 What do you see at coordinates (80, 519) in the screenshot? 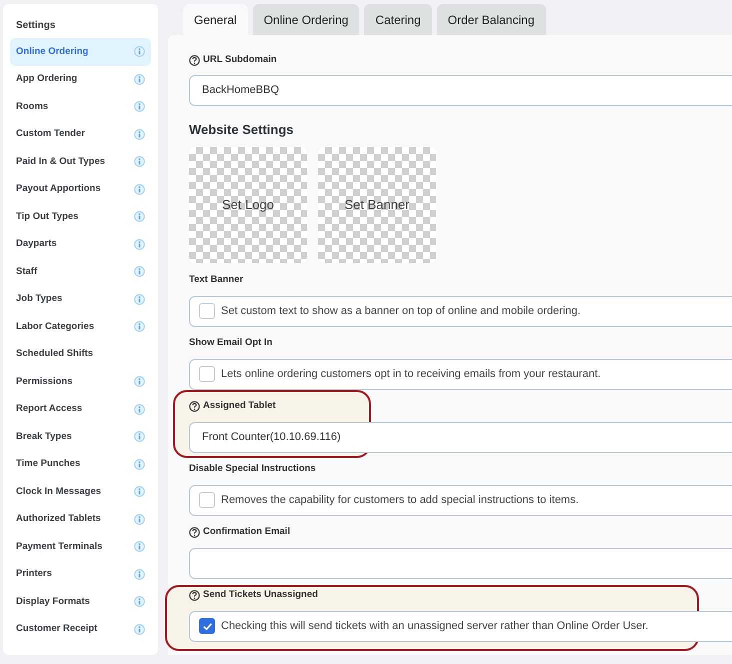
I see `sidebar-item: Authorized Tablets` at bounding box center [80, 519].